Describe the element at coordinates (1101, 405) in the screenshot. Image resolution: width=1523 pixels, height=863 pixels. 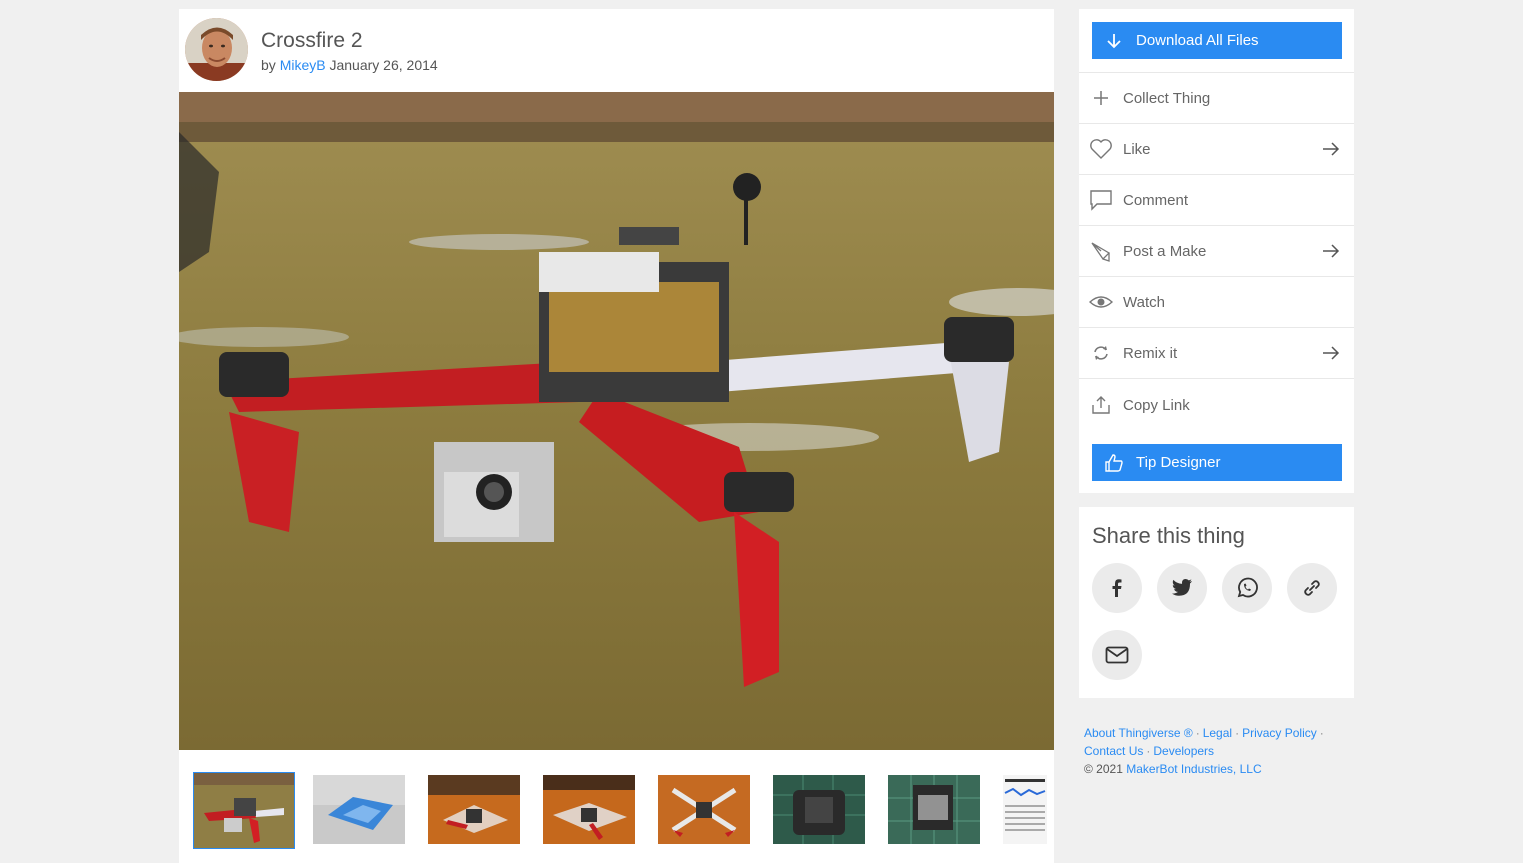
I see `share-upload-icon` at that location.